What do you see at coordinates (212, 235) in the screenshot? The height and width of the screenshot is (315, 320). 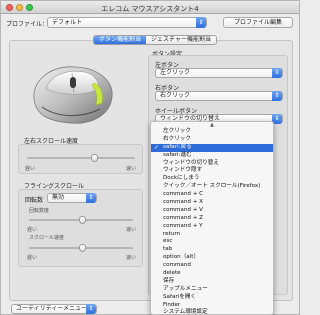 I see `menu-item: return` at bounding box center [212, 235].